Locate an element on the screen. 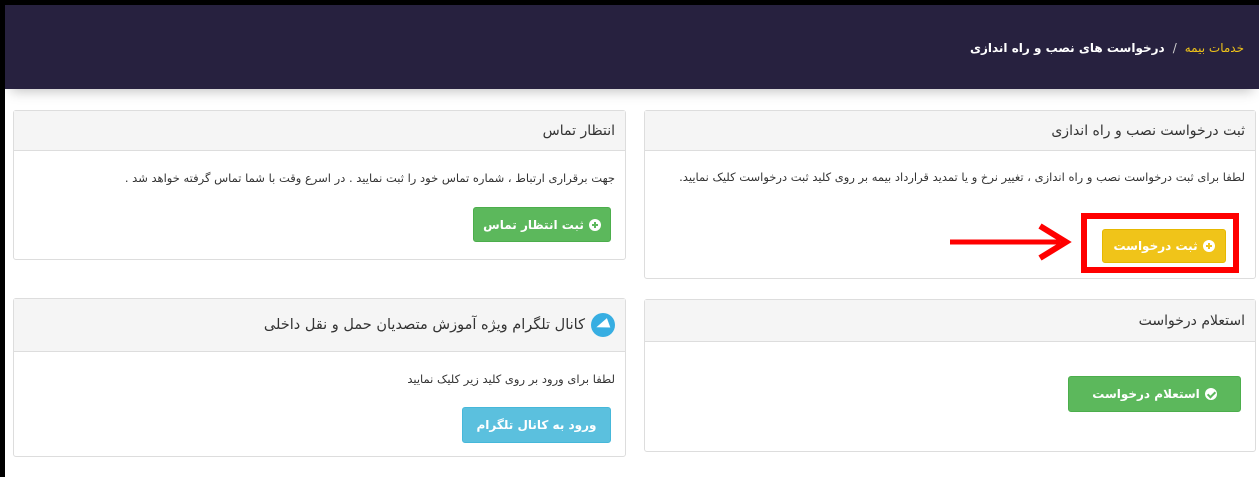  annotation-highlight-box is located at coordinates (1160, 243).